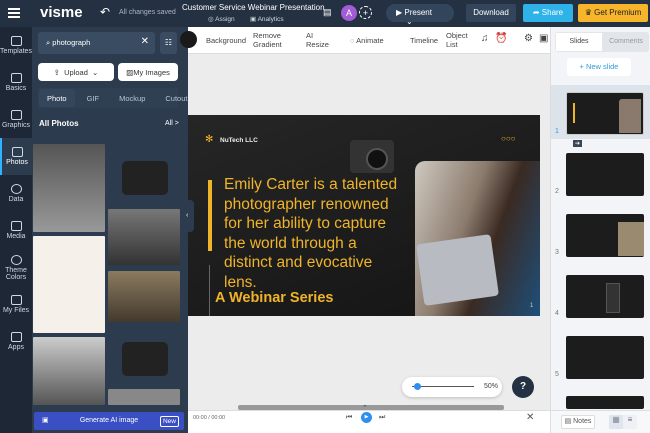 Image resolution: width=650 pixels, height=433 pixels. I want to click on palette-icon, so click(16, 259).